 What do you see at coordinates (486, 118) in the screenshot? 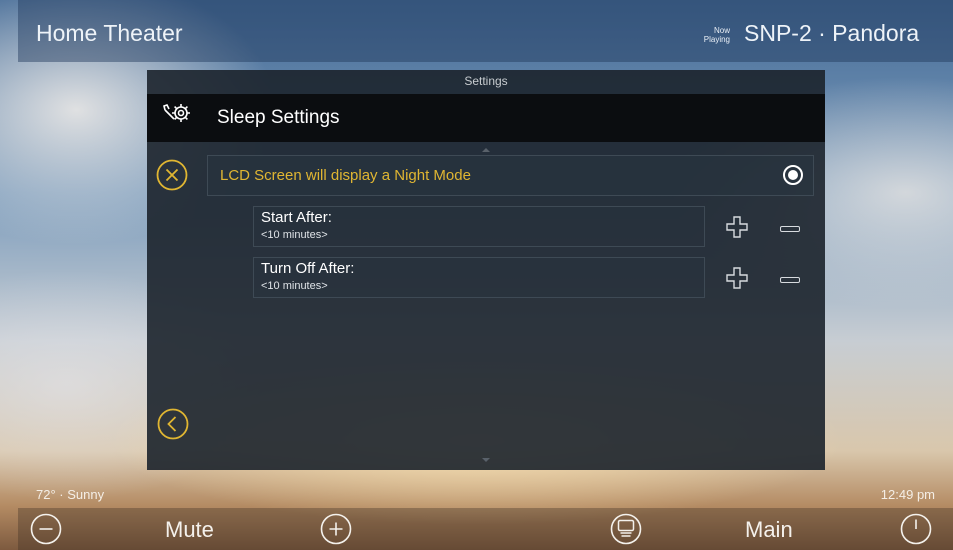
I see `sleep-settings-header: Sleep Settings` at bounding box center [486, 118].